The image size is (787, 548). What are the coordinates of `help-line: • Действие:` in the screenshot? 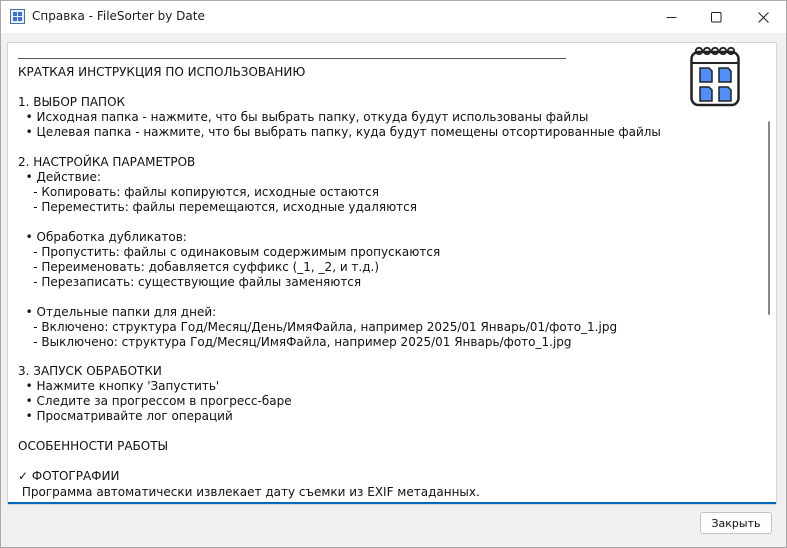 It's located at (59, 177).